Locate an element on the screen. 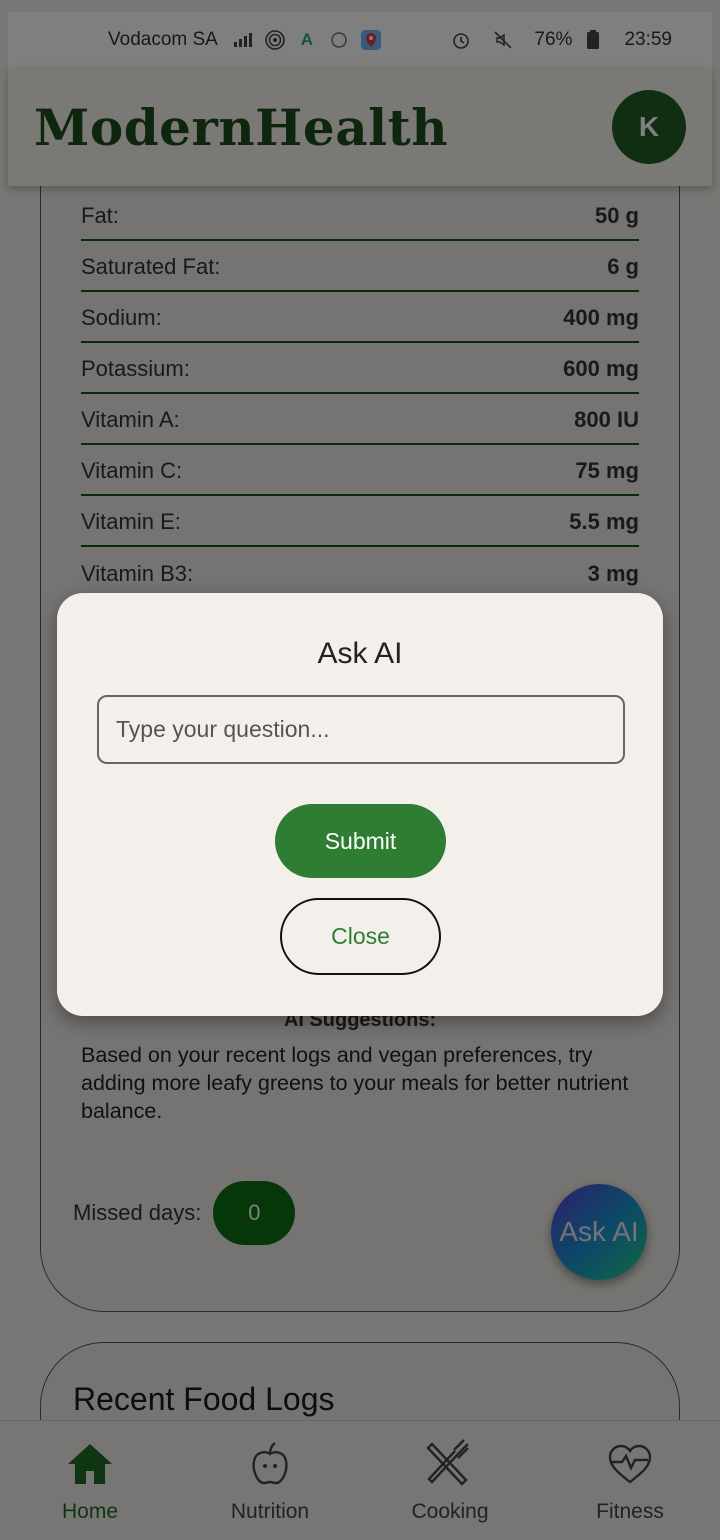  question-input is located at coordinates (361, 729).